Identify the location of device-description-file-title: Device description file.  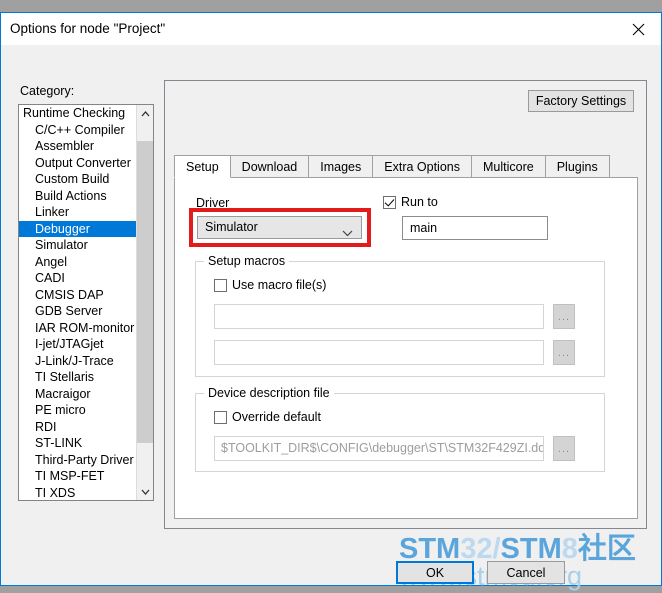
(269, 393).